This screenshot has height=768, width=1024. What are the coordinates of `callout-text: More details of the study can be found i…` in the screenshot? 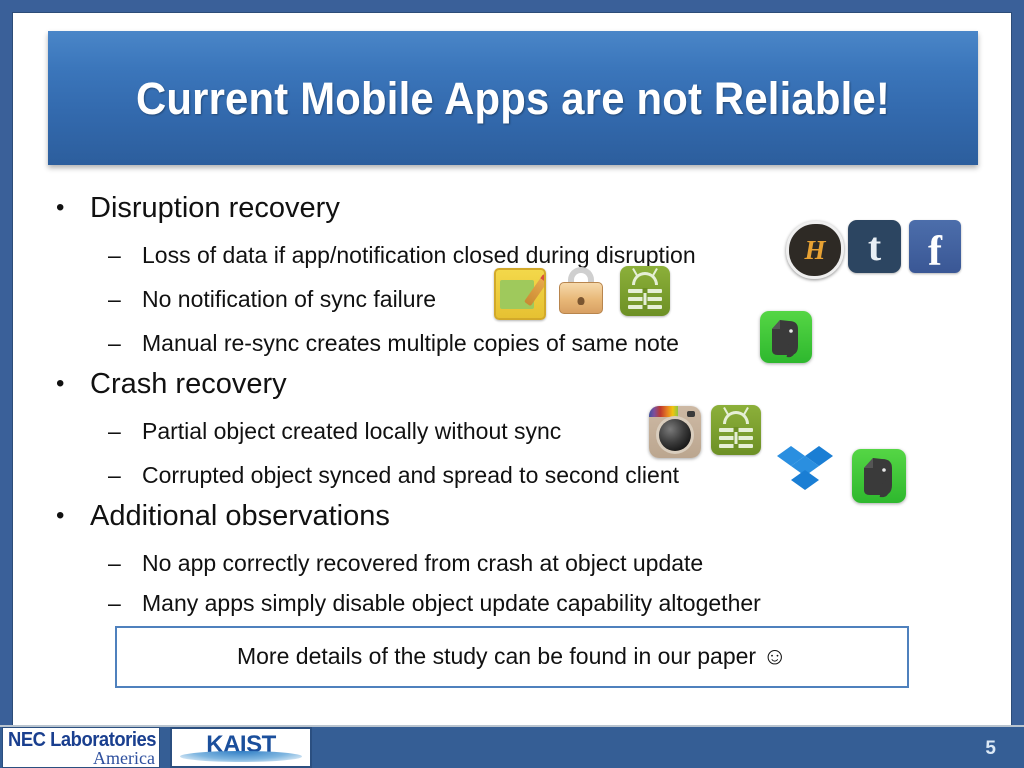 It's located at (512, 657).